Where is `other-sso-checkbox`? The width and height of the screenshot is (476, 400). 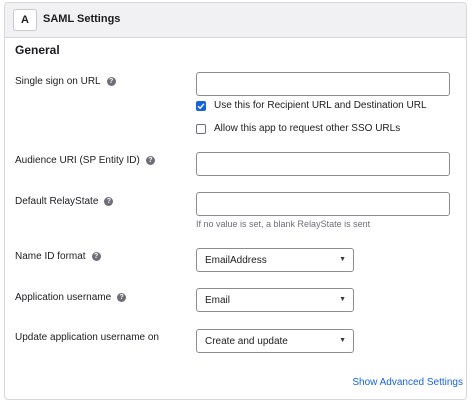 other-sso-checkbox is located at coordinates (201, 128).